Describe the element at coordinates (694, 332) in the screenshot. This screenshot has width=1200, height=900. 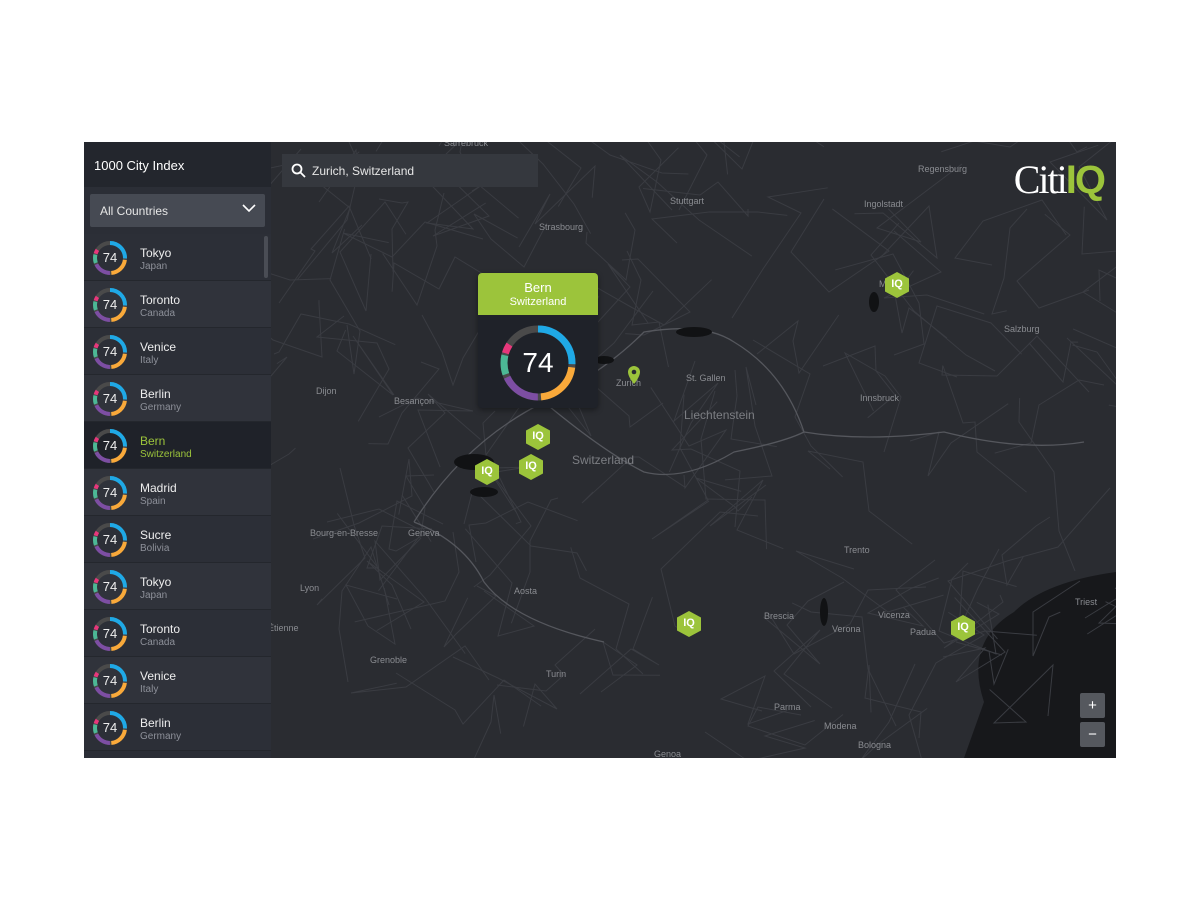
I see `lake` at that location.